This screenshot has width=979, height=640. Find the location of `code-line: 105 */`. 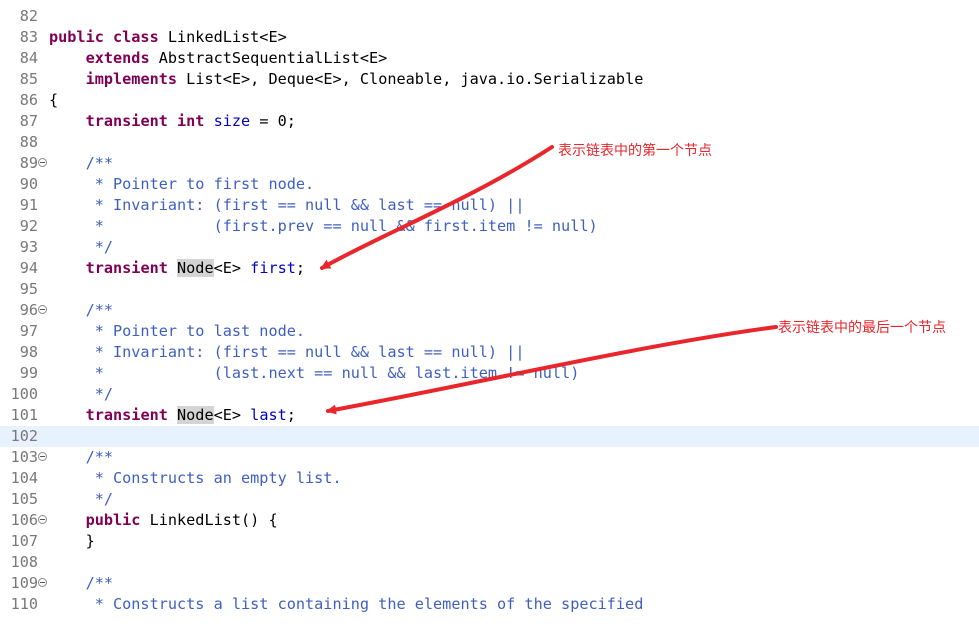

code-line: 105 */ is located at coordinates (489, 499).